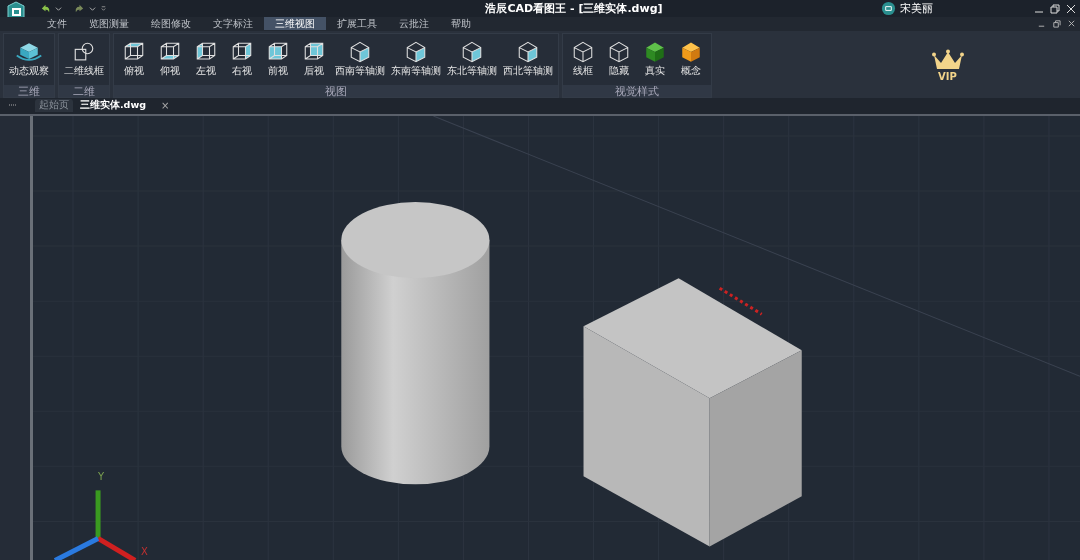 This screenshot has height=560, width=1080. Describe the element at coordinates (165, 106) in the screenshot. I see `close-tab-glyph: ×` at that location.